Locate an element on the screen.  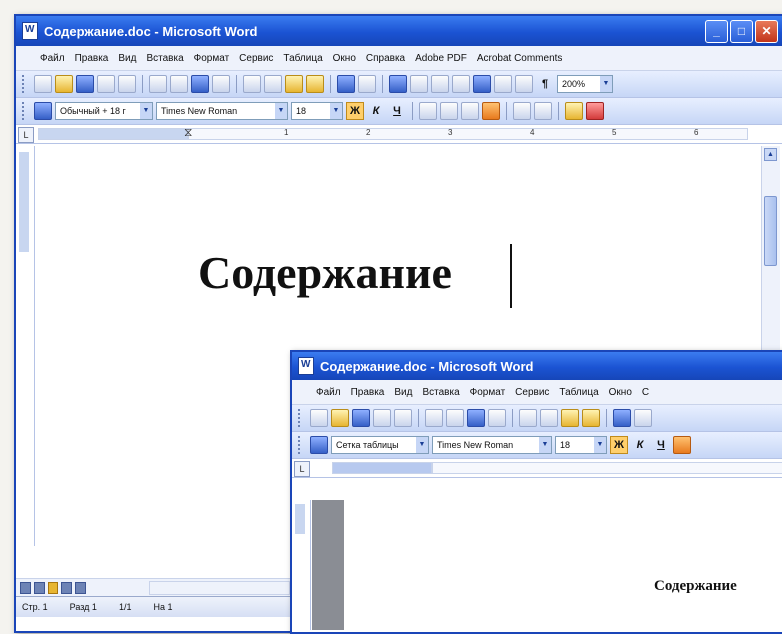
scroll-thumb is located at coordinates (770, 231).